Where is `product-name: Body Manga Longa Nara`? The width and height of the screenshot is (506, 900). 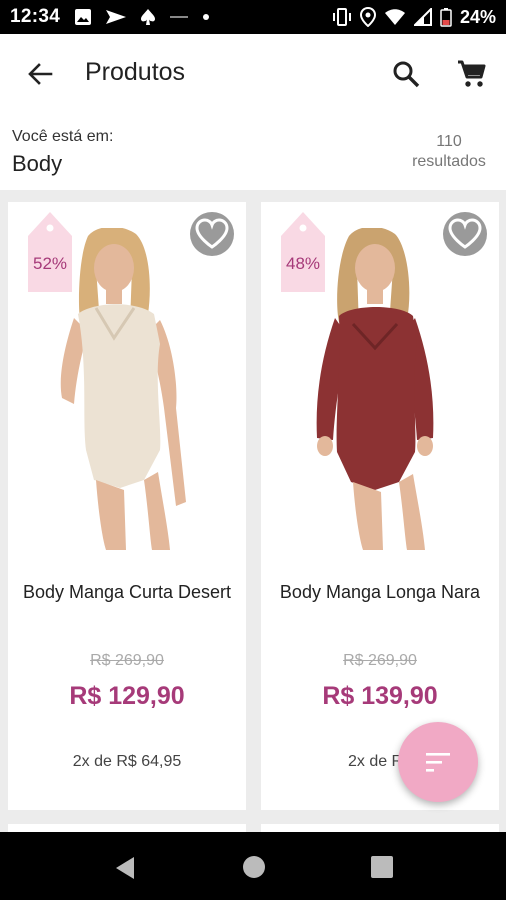
product-name: Body Manga Longa Nara is located at coordinates (380, 592).